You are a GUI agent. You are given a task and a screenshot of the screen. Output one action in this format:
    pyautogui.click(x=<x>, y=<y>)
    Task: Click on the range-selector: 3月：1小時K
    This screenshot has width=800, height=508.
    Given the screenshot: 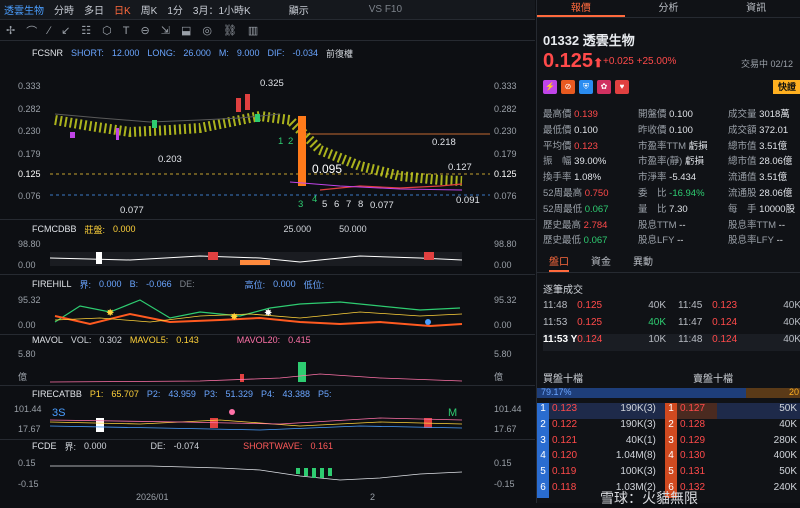 What is the action you would take?
    pyautogui.click(x=222, y=9)
    